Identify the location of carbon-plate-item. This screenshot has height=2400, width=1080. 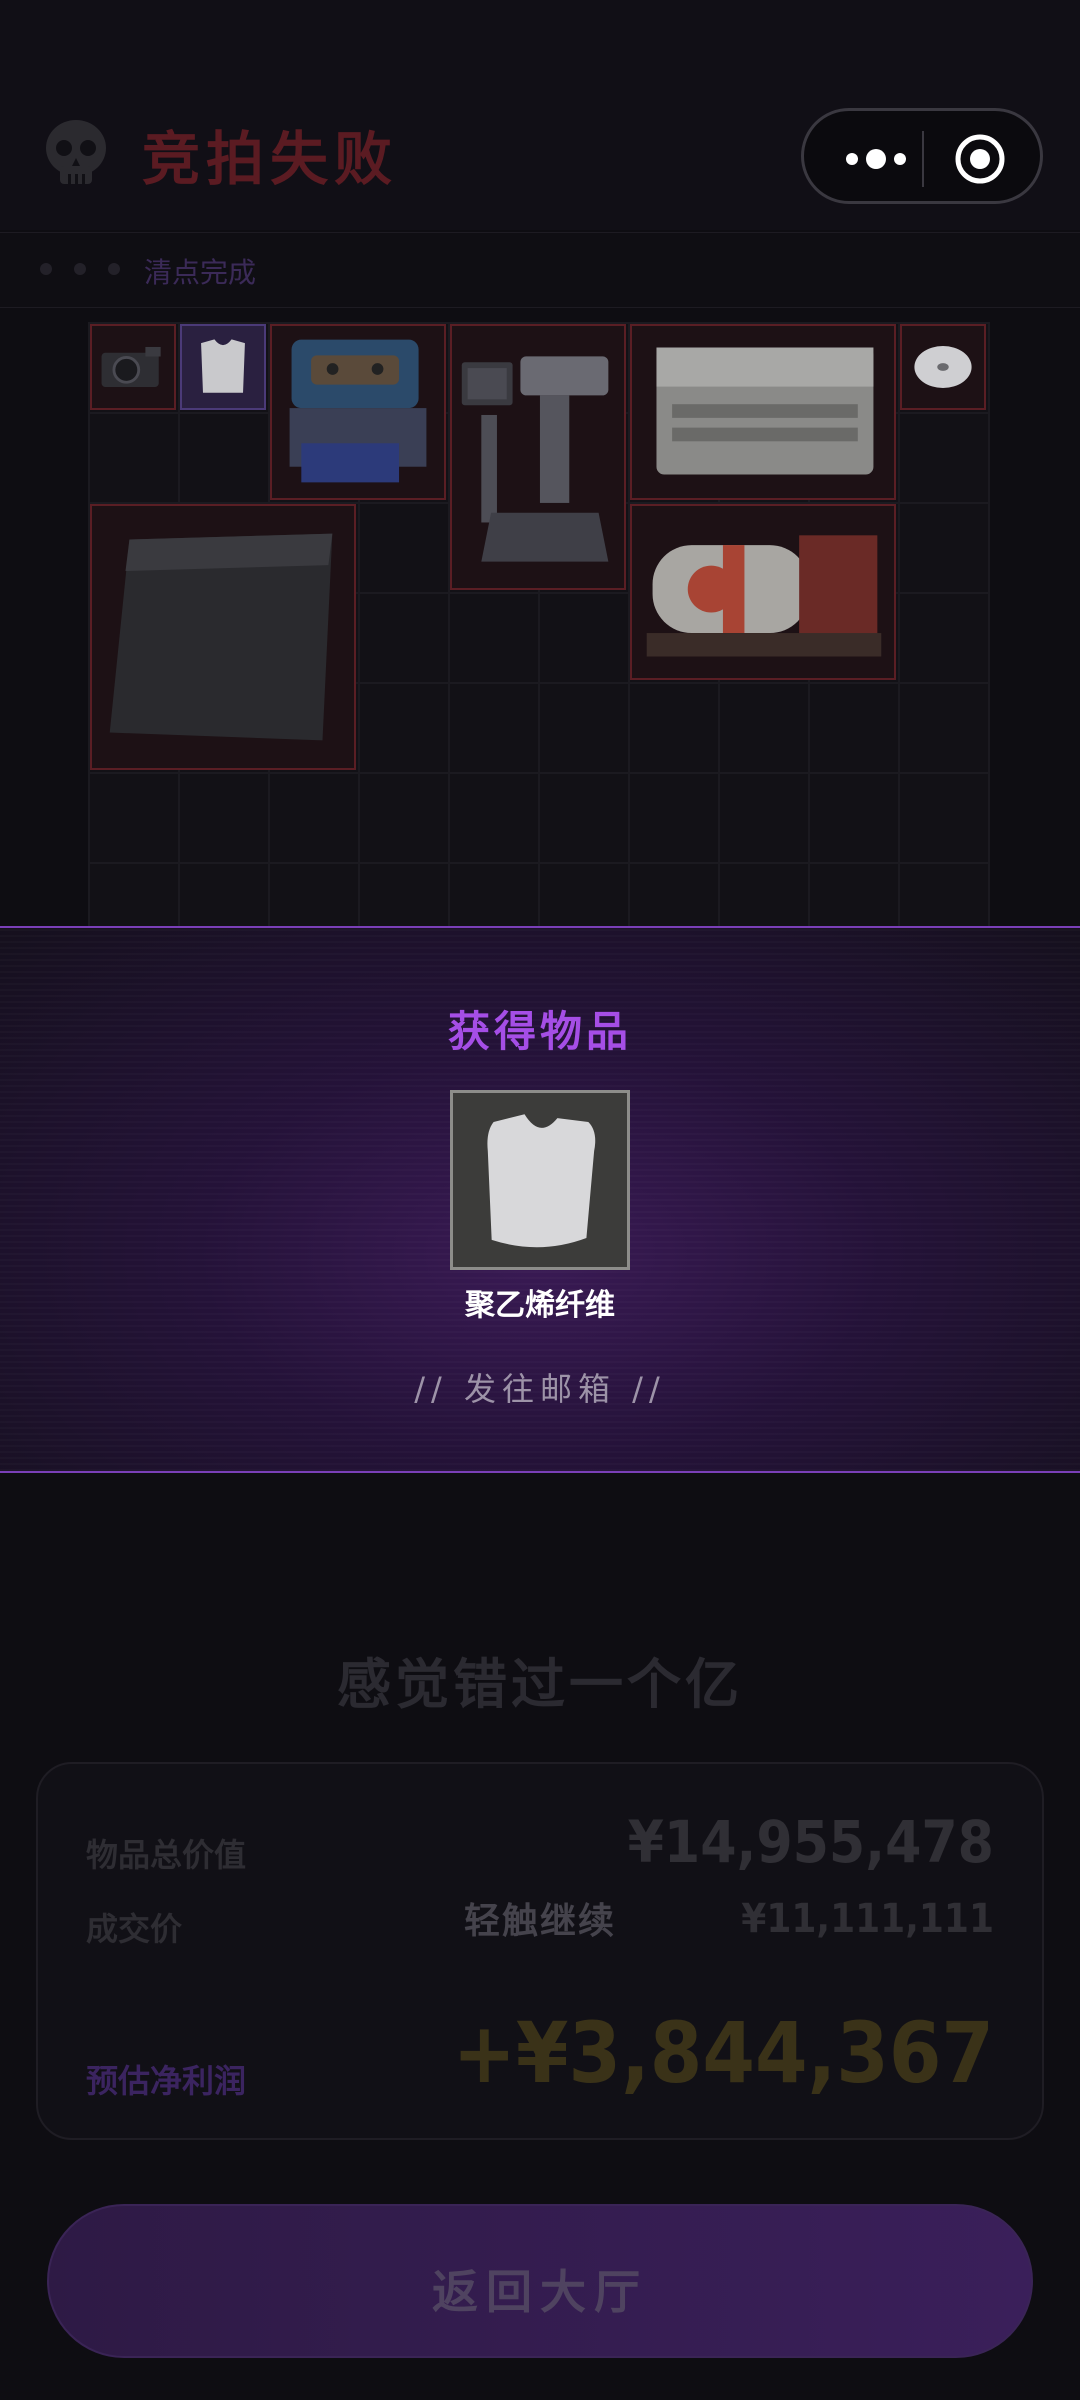
(223, 637).